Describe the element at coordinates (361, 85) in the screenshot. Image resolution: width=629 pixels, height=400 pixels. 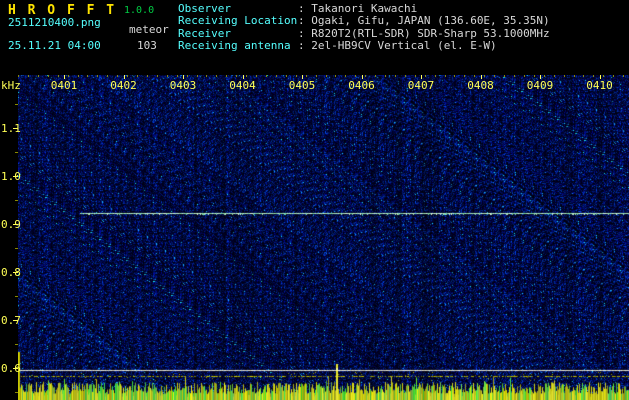
I see `x-axis-label: 0406` at that location.